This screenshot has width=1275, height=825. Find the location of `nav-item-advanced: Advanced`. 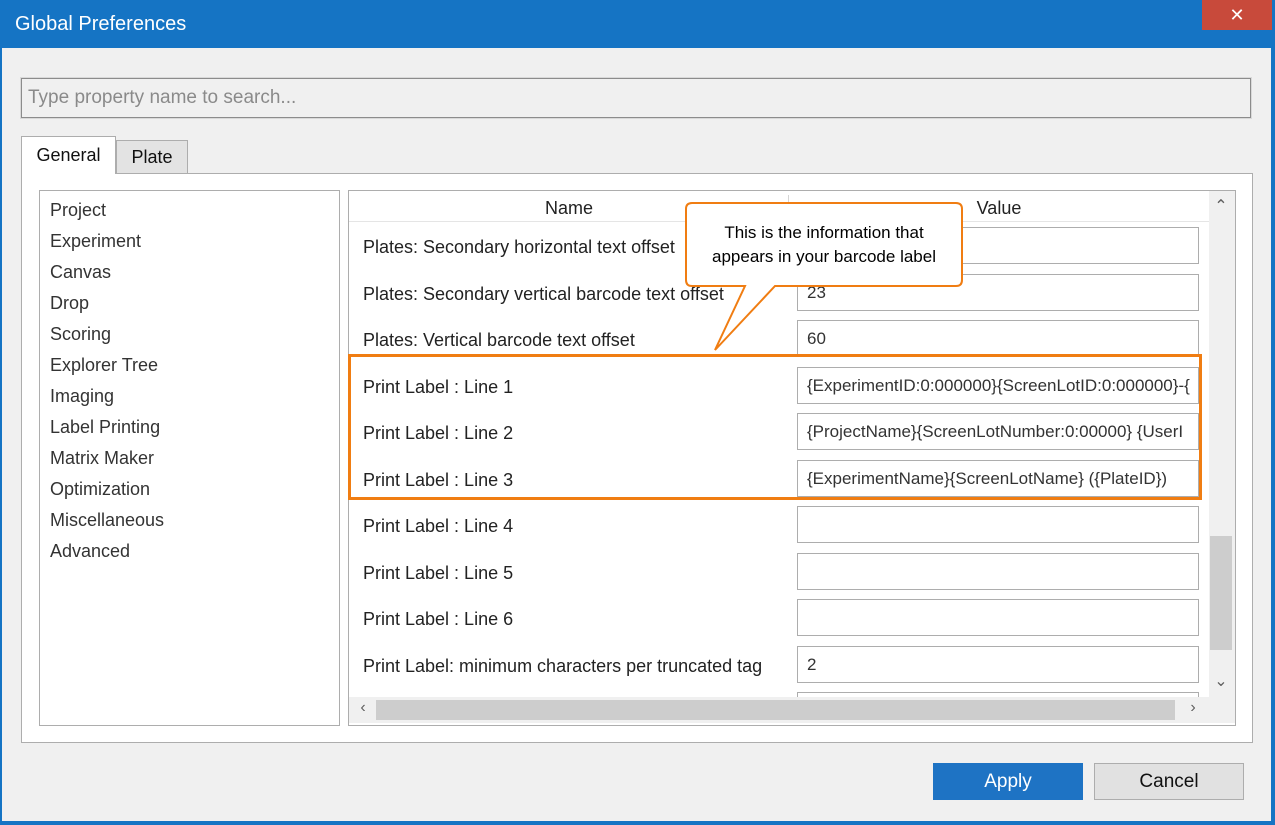

nav-item-advanced: Advanced is located at coordinates (90, 551).